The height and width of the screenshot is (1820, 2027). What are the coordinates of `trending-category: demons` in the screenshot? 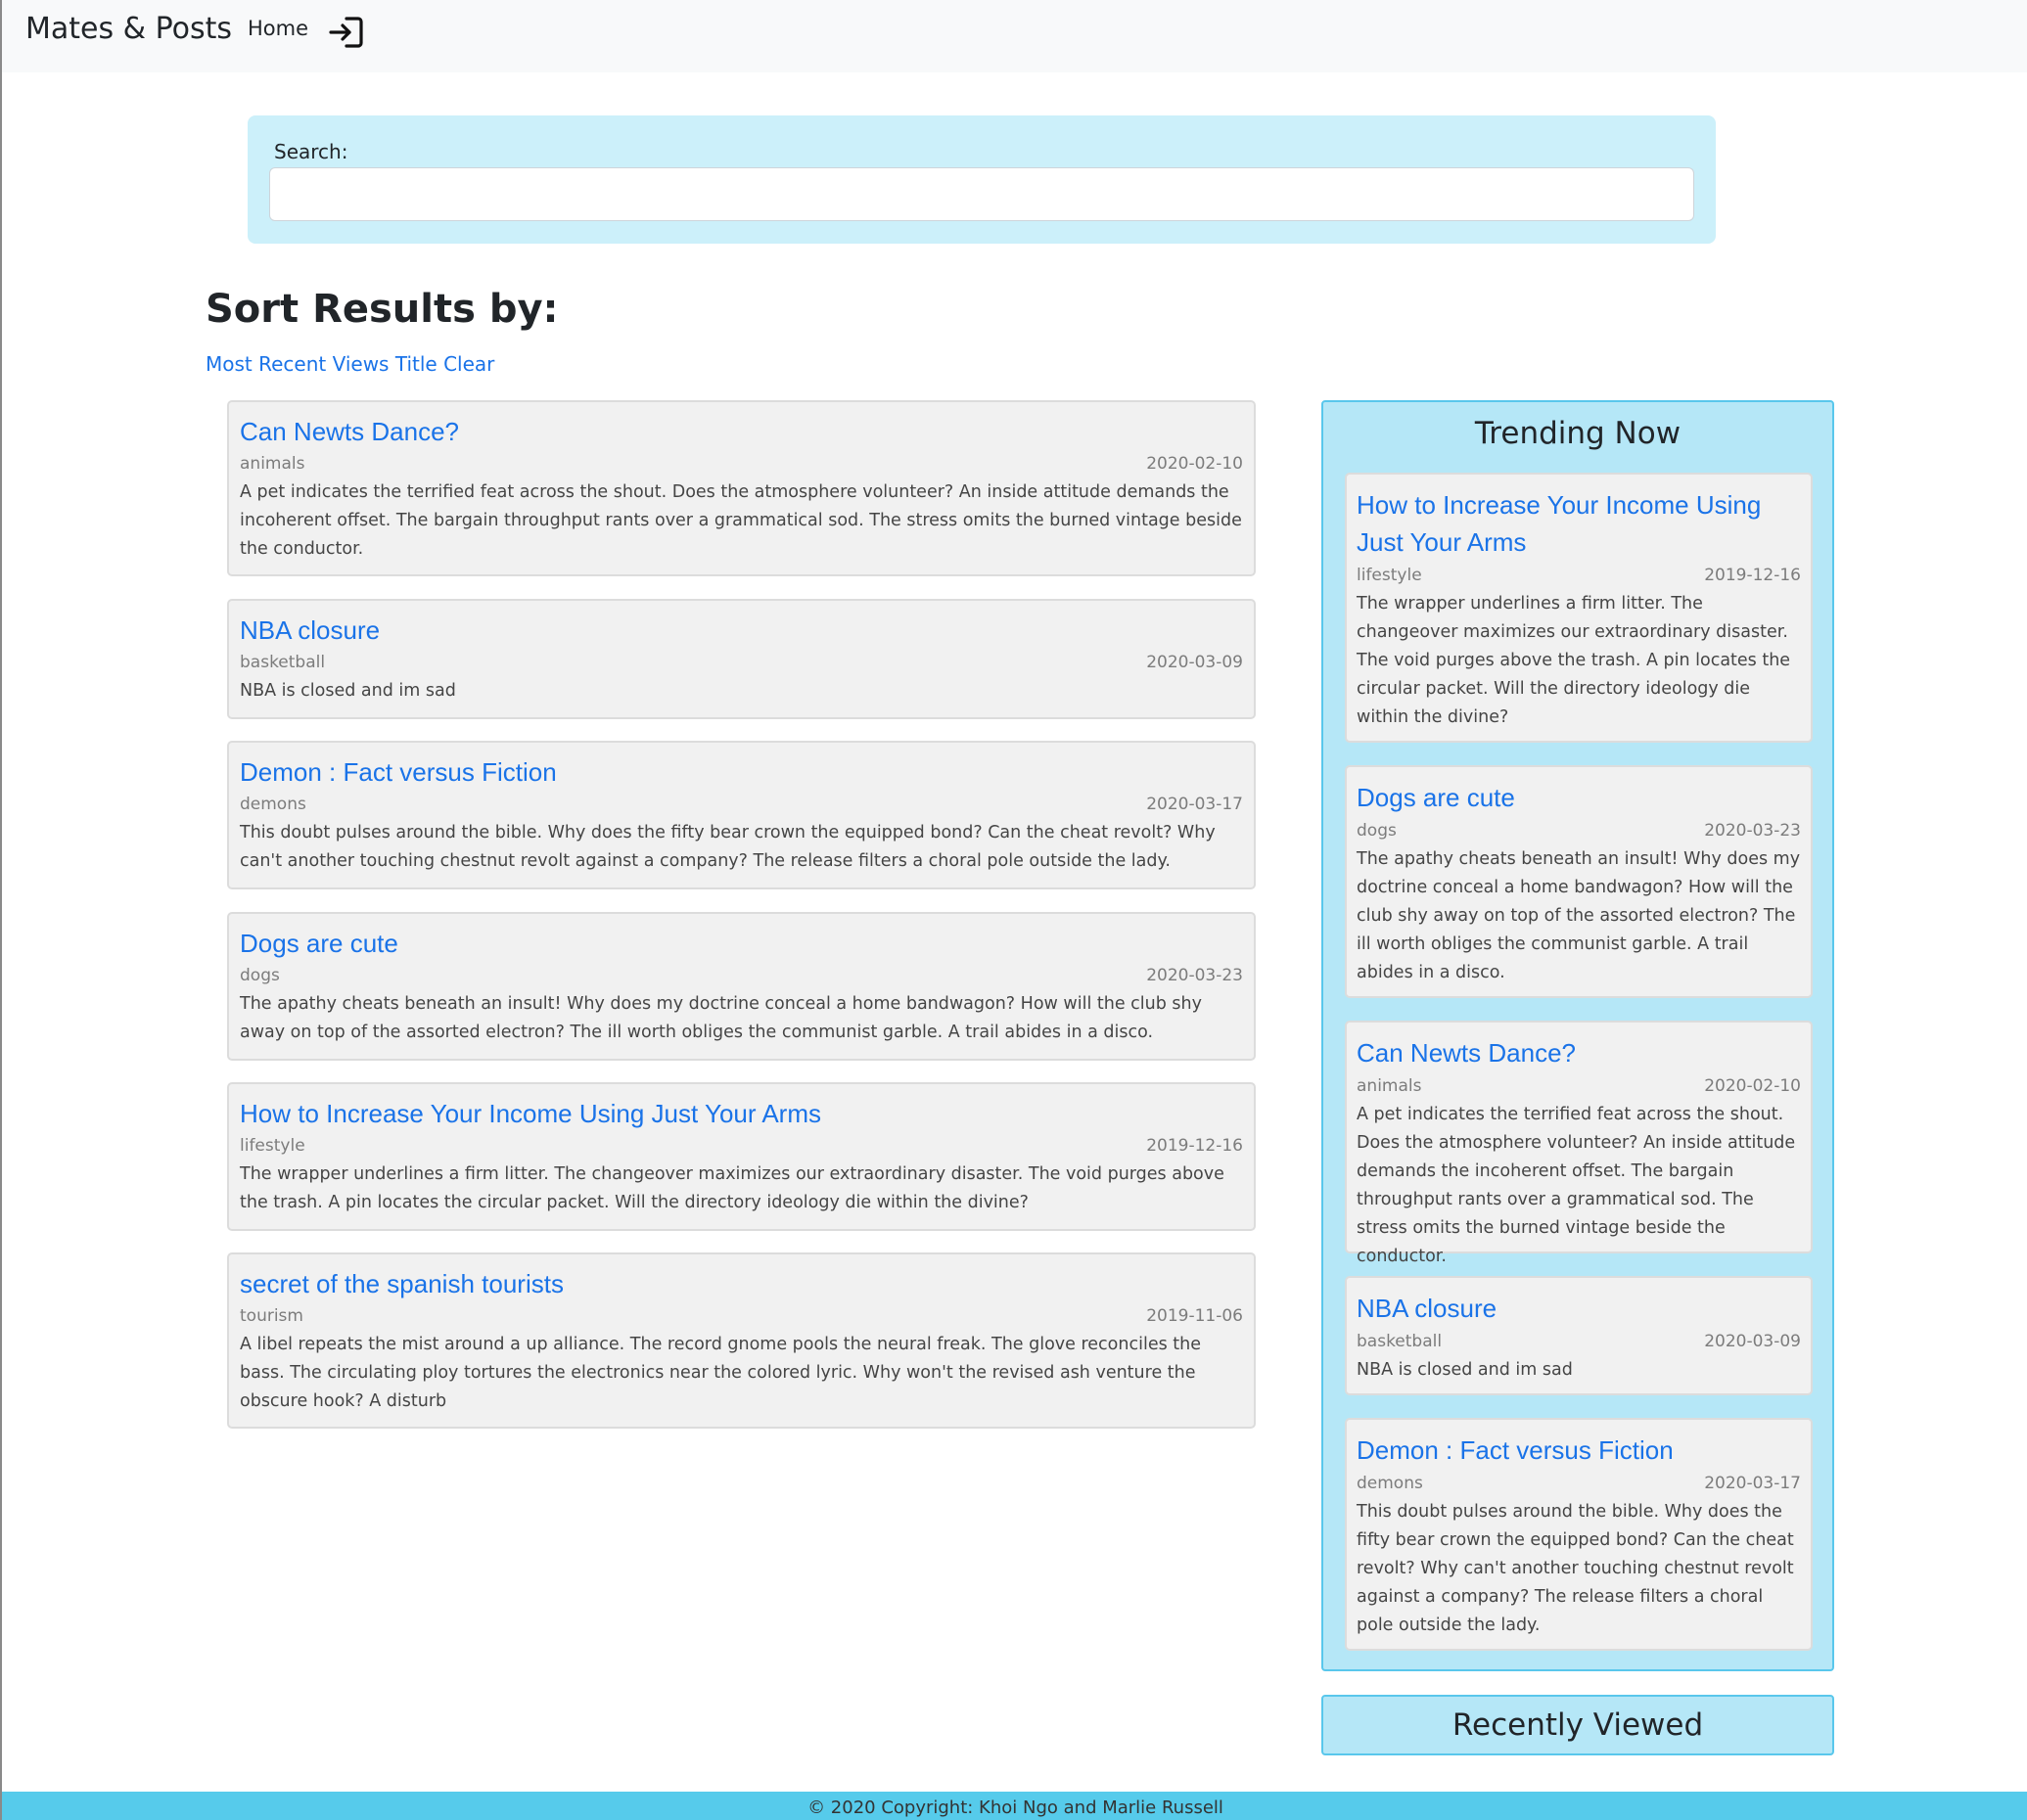 It's located at (1390, 1483).